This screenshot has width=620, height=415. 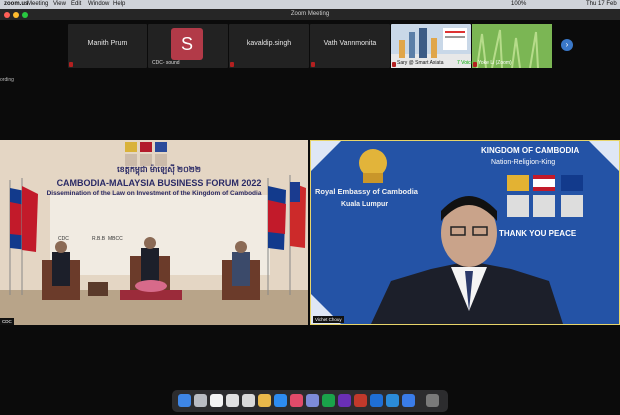 I want to click on reminders-icon, so click(x=232, y=400).